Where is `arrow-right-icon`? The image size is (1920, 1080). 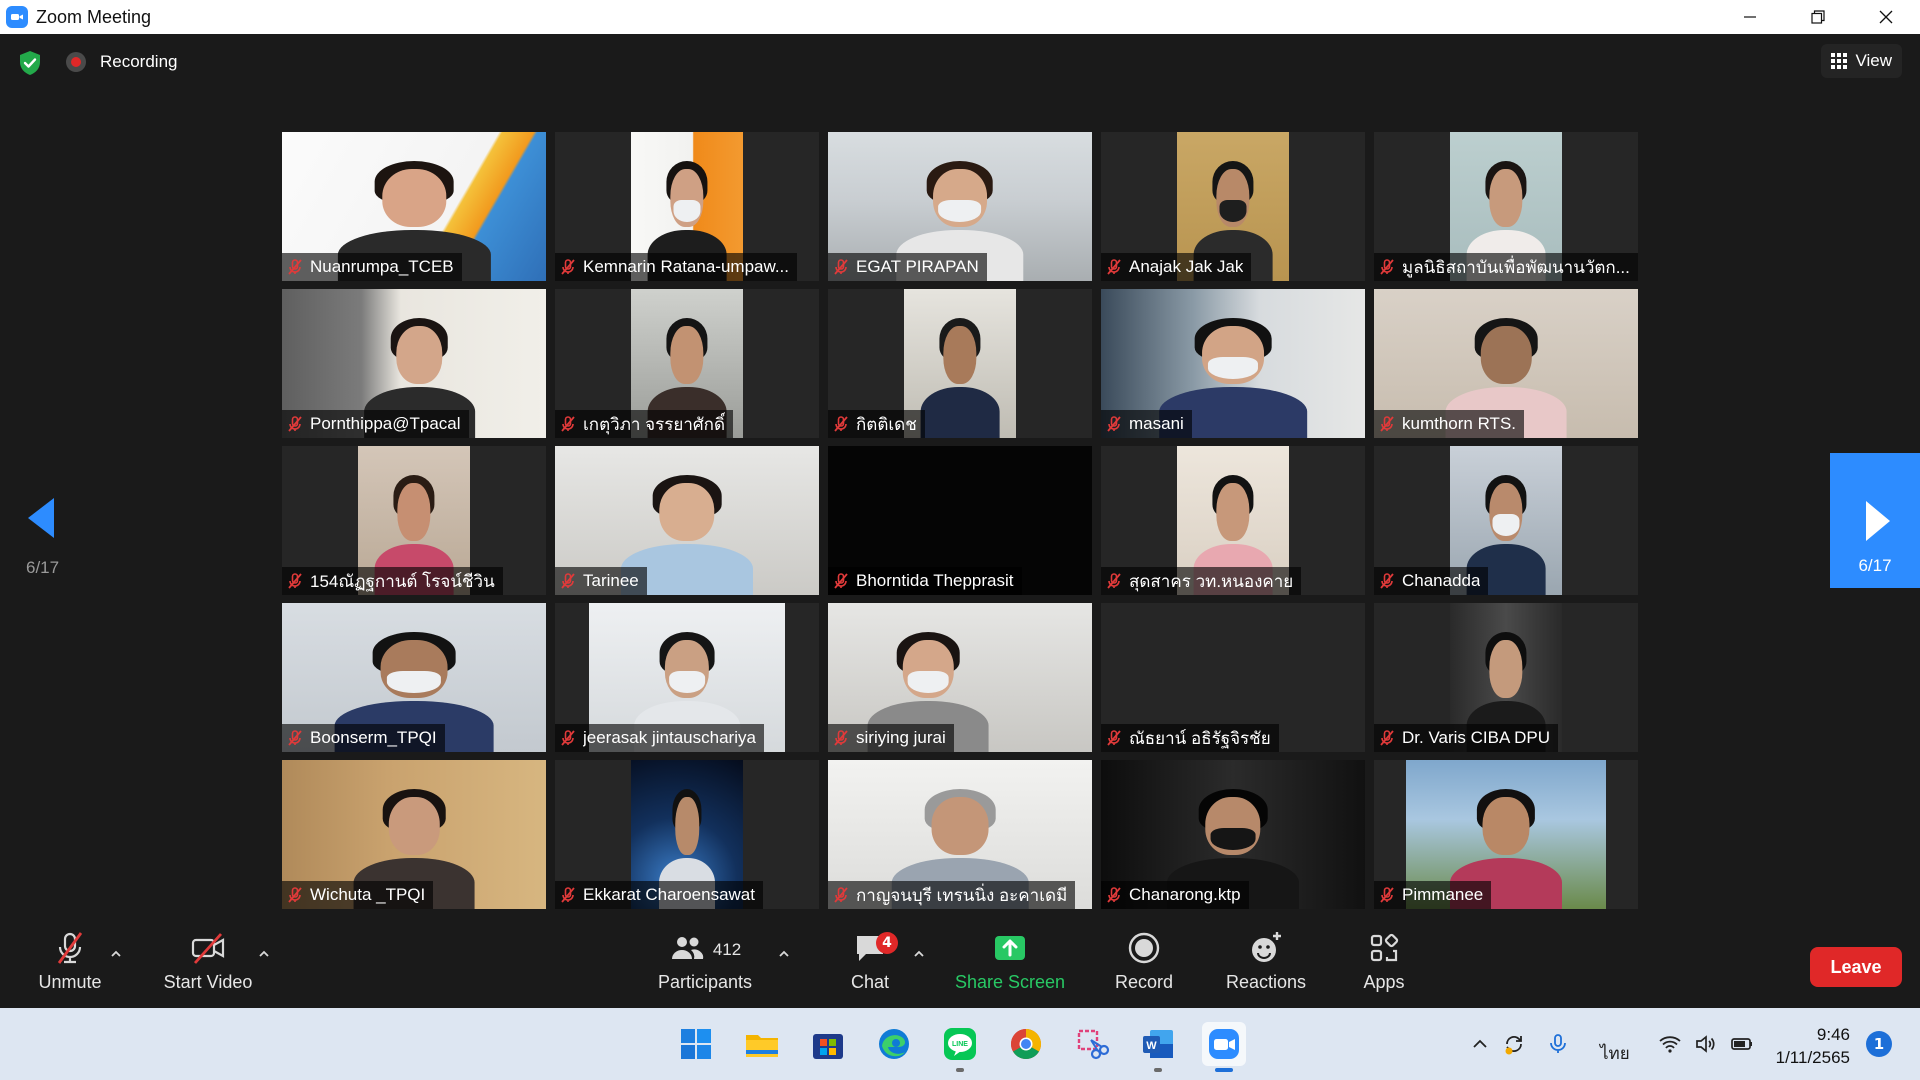
arrow-right-icon is located at coordinates (1878, 521).